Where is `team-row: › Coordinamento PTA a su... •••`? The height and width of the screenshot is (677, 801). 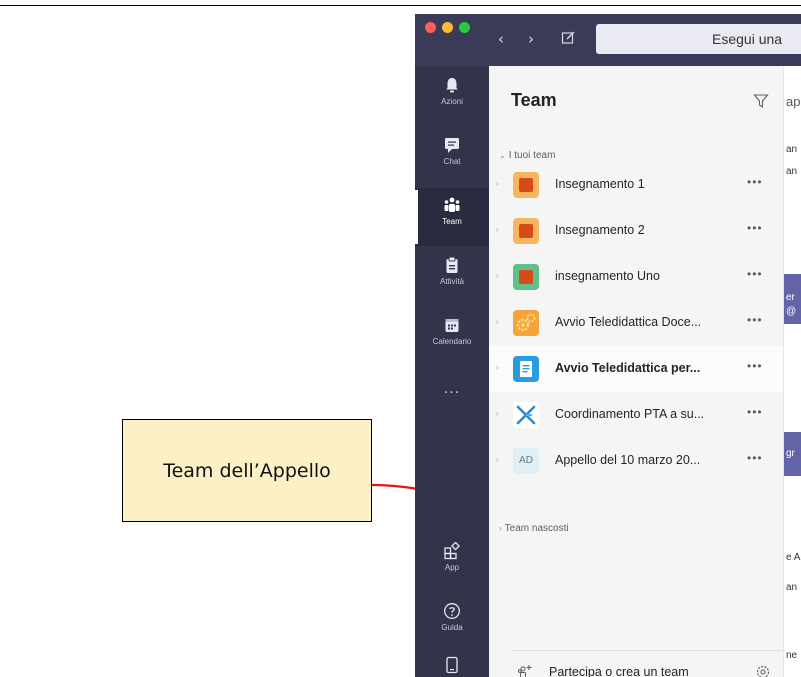 team-row: › Coordinamento PTA a su... ••• is located at coordinates (636, 415).